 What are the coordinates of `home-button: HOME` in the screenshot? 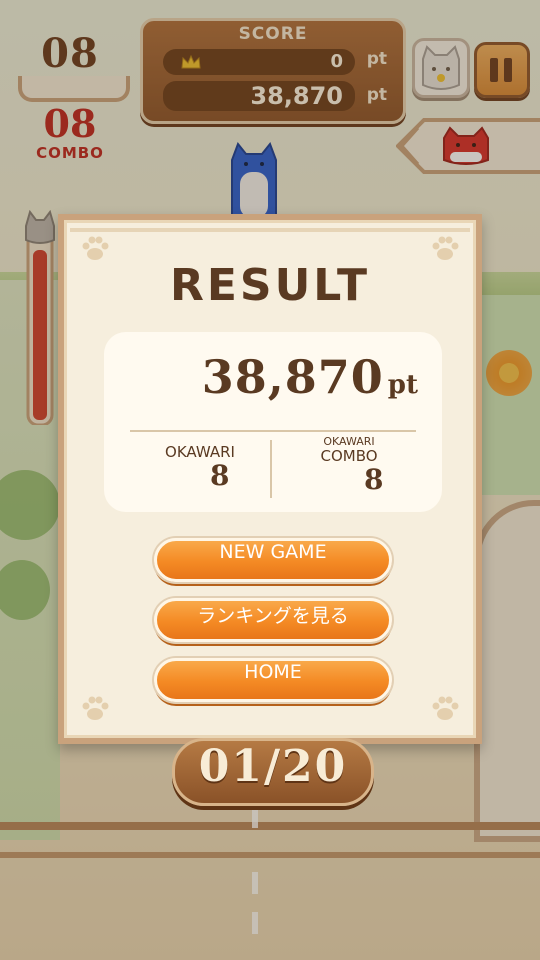 It's located at (273, 680).